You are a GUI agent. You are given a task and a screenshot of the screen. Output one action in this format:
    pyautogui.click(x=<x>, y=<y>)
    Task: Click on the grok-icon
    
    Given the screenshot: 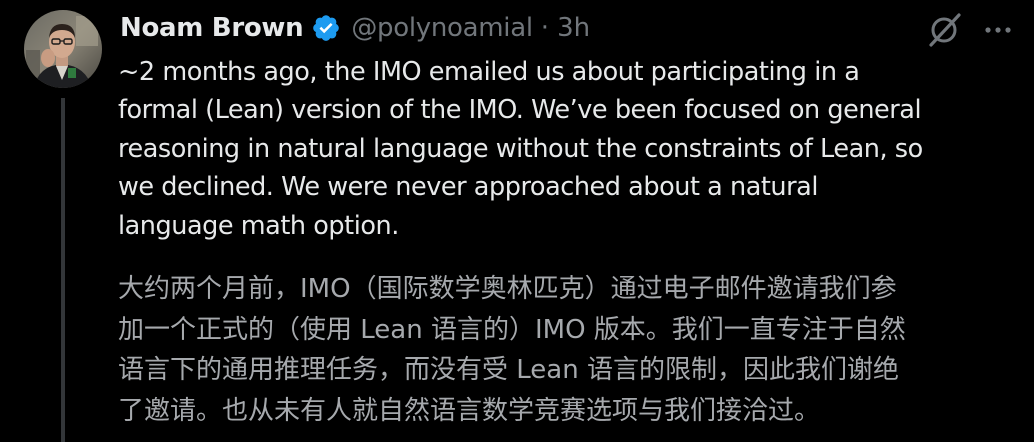 What is the action you would take?
    pyautogui.click(x=945, y=30)
    